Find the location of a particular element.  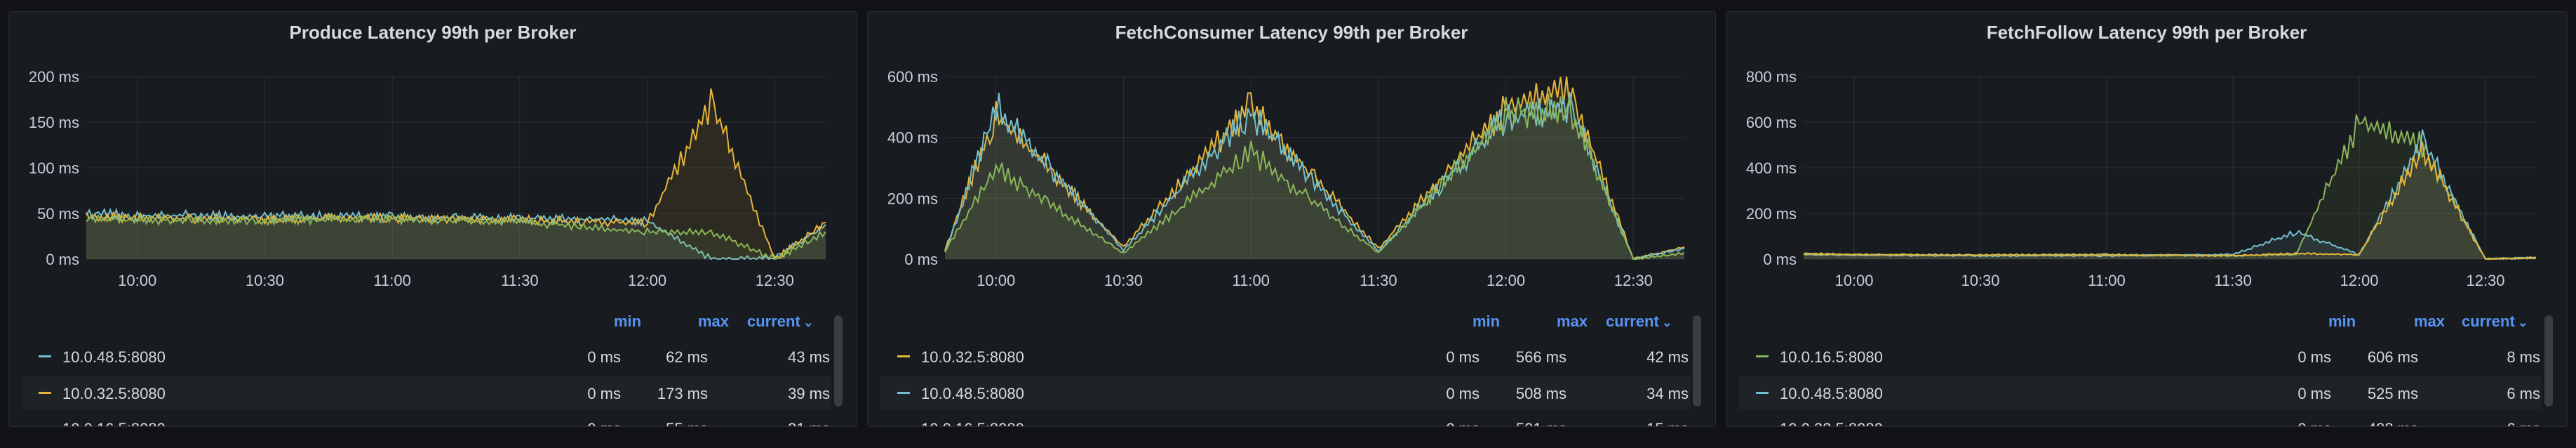

series-max: 508 ms is located at coordinates (1541, 393).